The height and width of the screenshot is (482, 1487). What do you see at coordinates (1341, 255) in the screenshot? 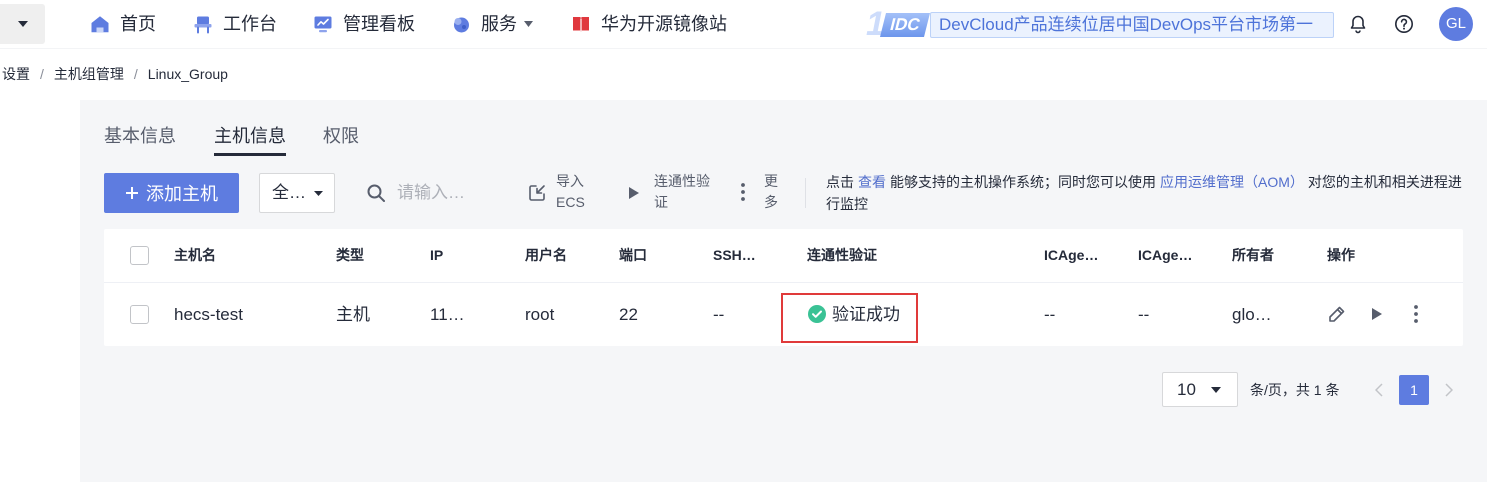
I see `column-header-actions: 操作` at bounding box center [1341, 255].